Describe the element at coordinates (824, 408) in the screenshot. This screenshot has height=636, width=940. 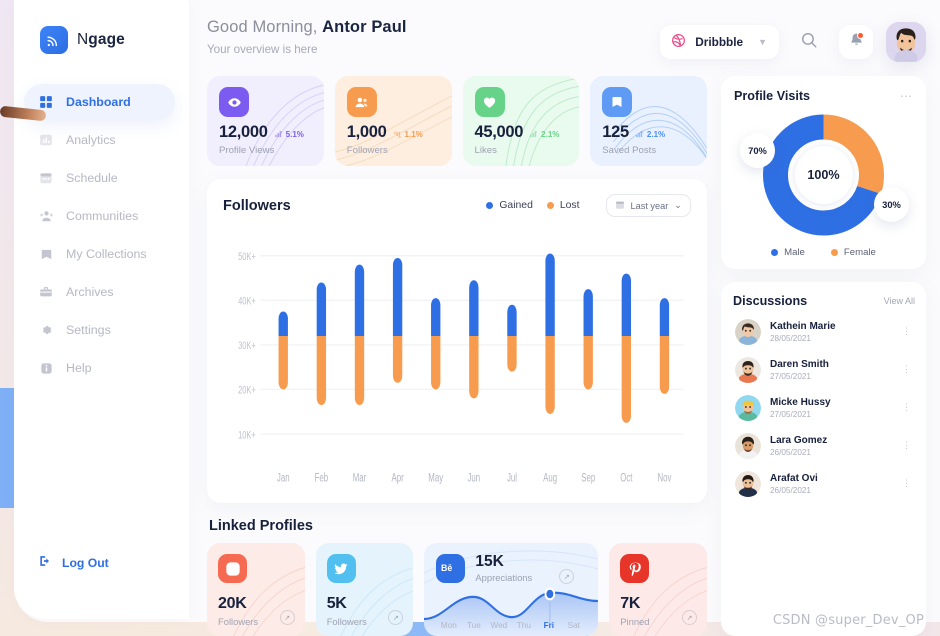
I see `list-item: Micke Hussy 27/05/2021 ⋮` at that location.